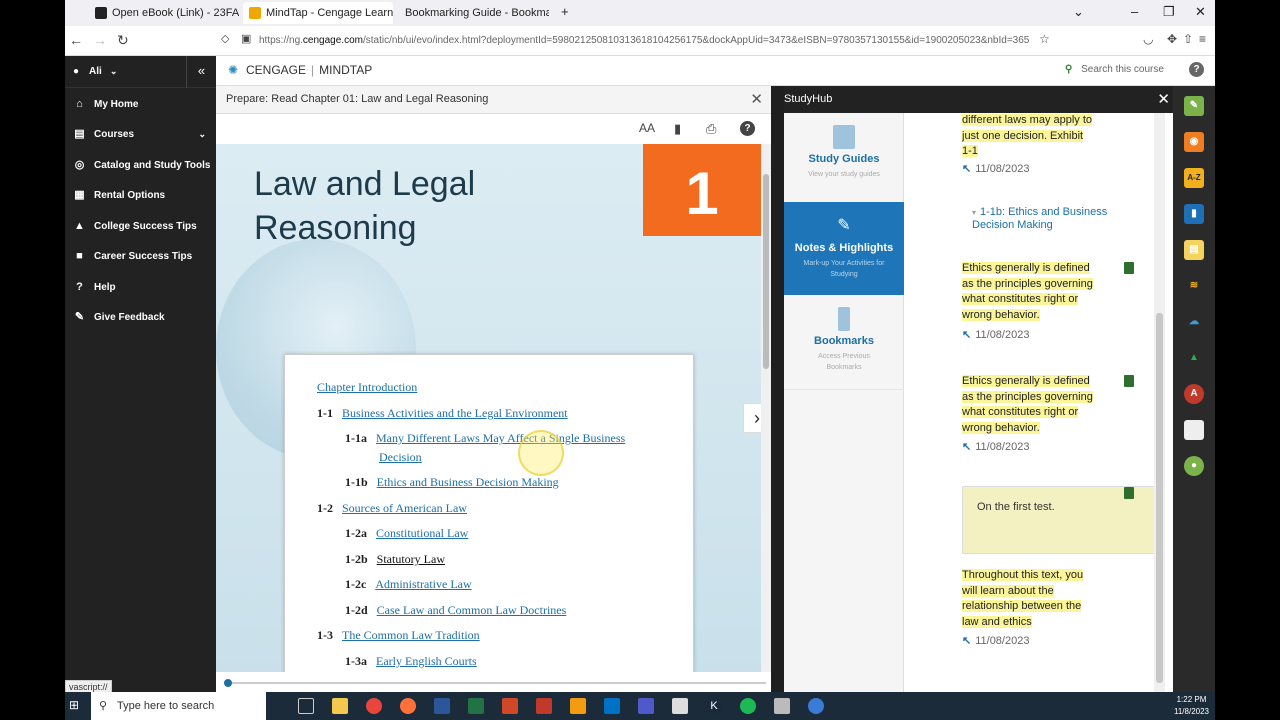 This screenshot has width=1280, height=720. What do you see at coordinates (578, 706) in the screenshot?
I see `vlc-icon` at bounding box center [578, 706].